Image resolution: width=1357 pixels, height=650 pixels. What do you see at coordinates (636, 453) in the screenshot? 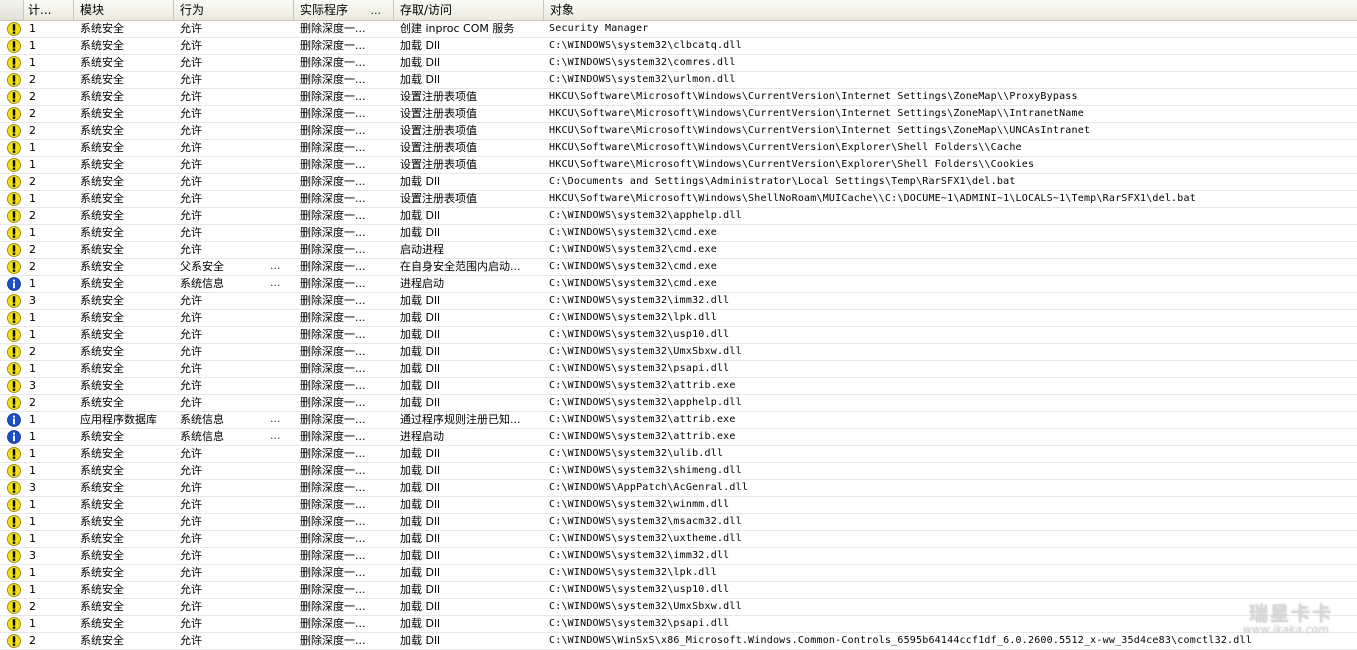
I see `row-object: C:\WINDOWS\system32\ulib.dll` at bounding box center [636, 453].